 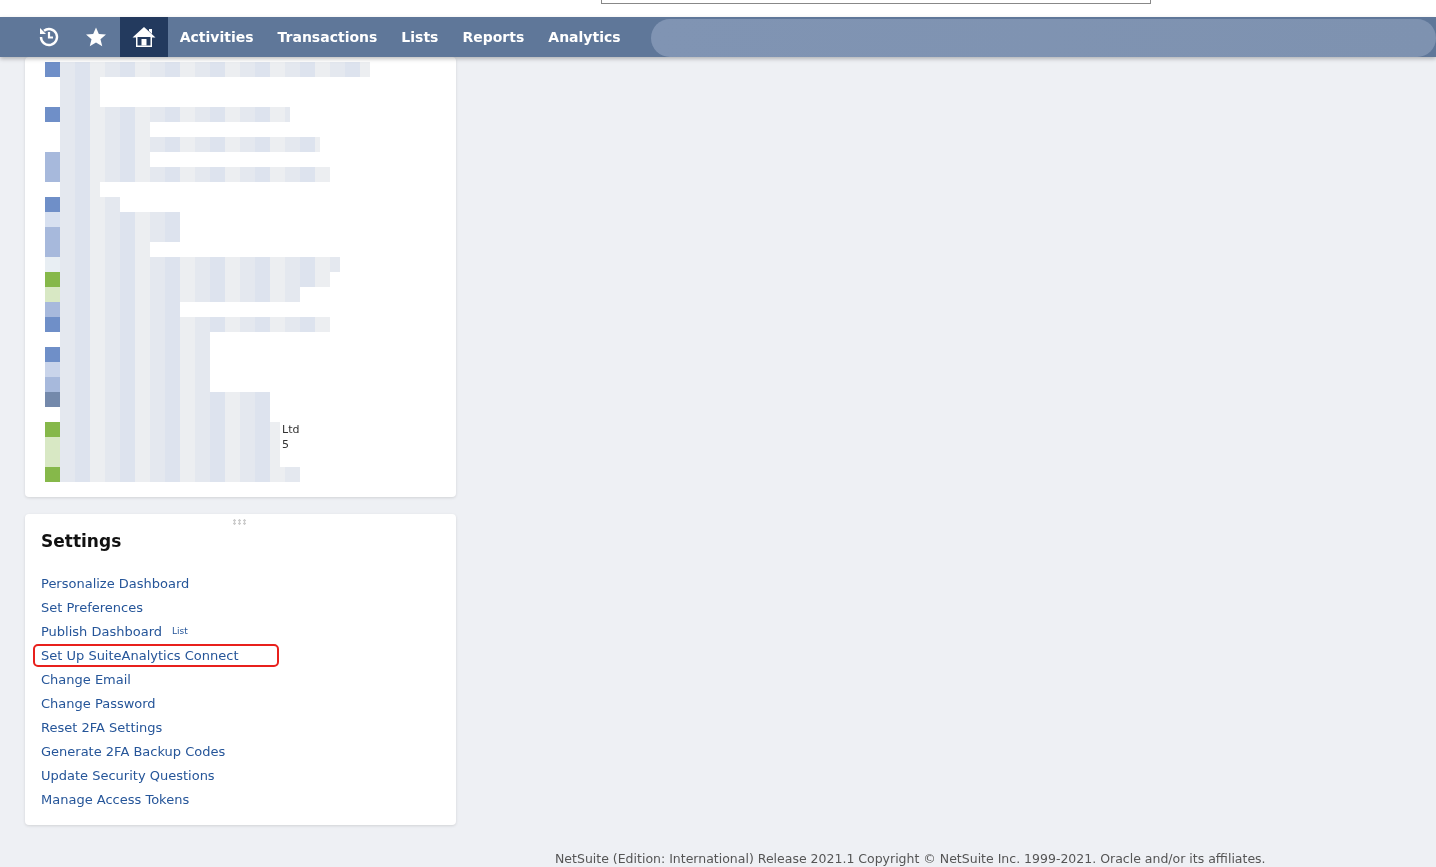 I want to click on list-link: List, so click(x=180, y=631).